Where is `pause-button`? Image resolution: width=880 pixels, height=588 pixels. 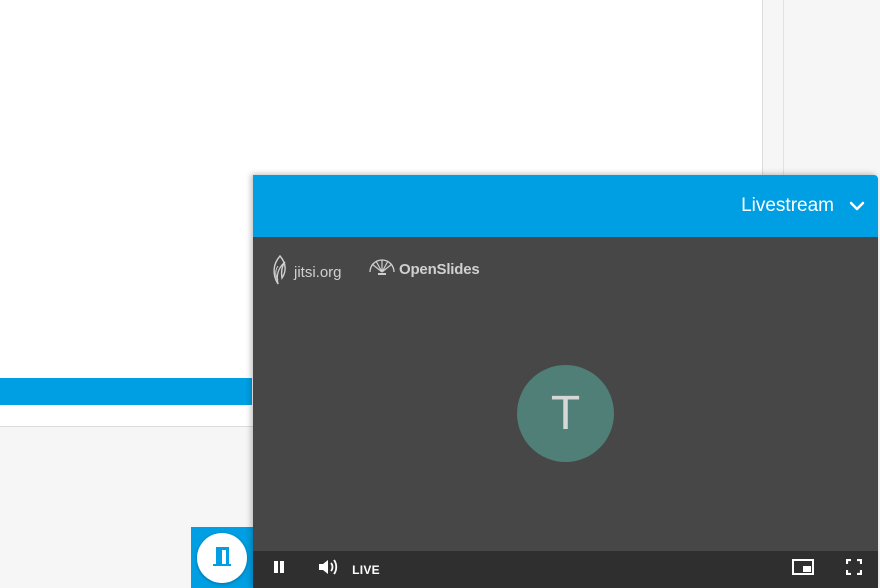
pause-button is located at coordinates (279, 569).